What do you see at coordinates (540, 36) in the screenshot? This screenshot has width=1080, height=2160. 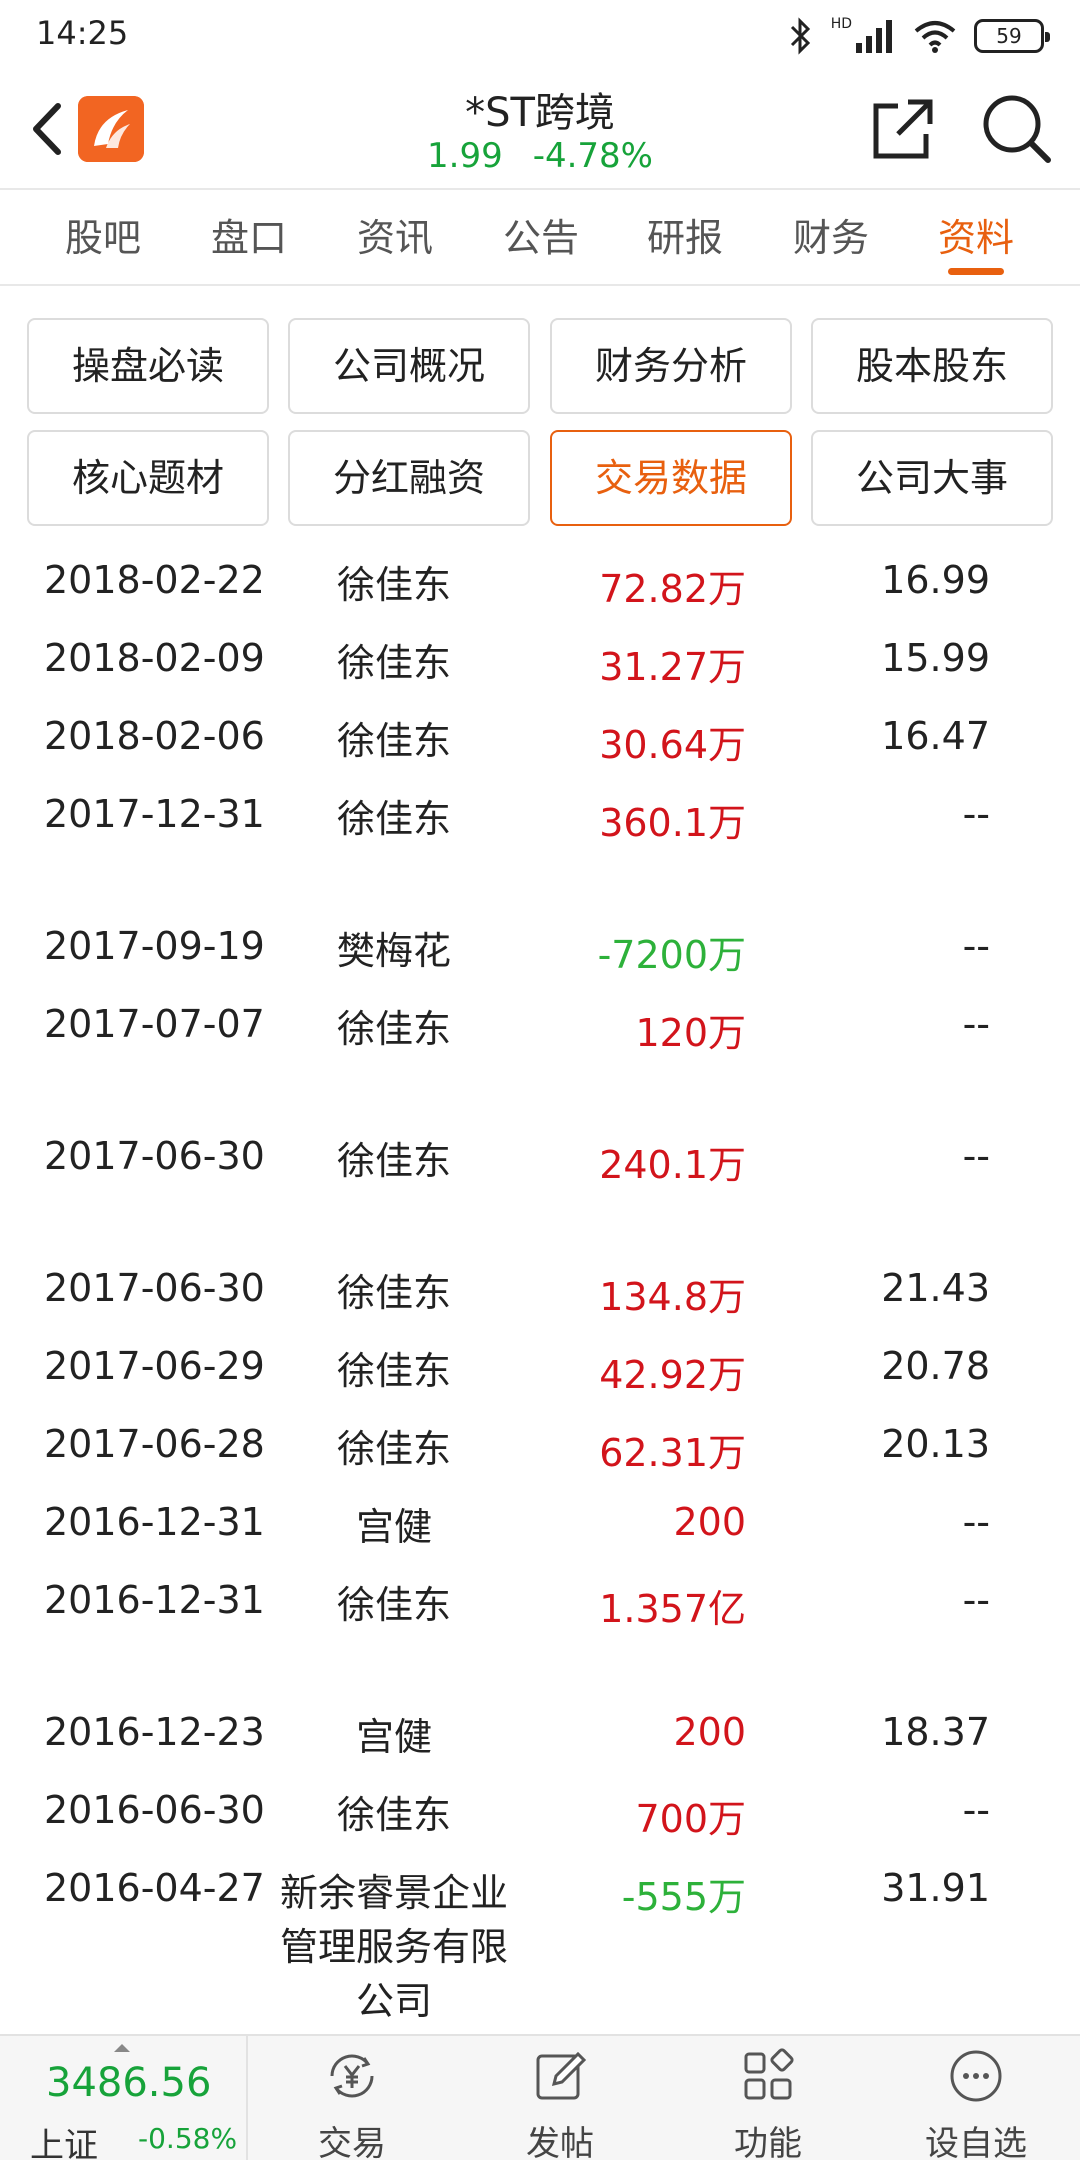 I see `status-bar: 14:25 HD 59` at bounding box center [540, 36].